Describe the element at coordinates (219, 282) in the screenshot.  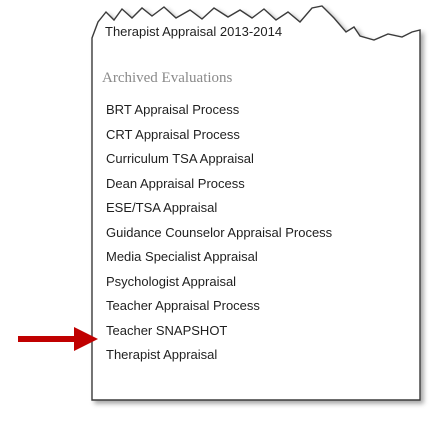
I see `menu-item-psychologist-appraisal: Psychologist Appraisal` at that location.